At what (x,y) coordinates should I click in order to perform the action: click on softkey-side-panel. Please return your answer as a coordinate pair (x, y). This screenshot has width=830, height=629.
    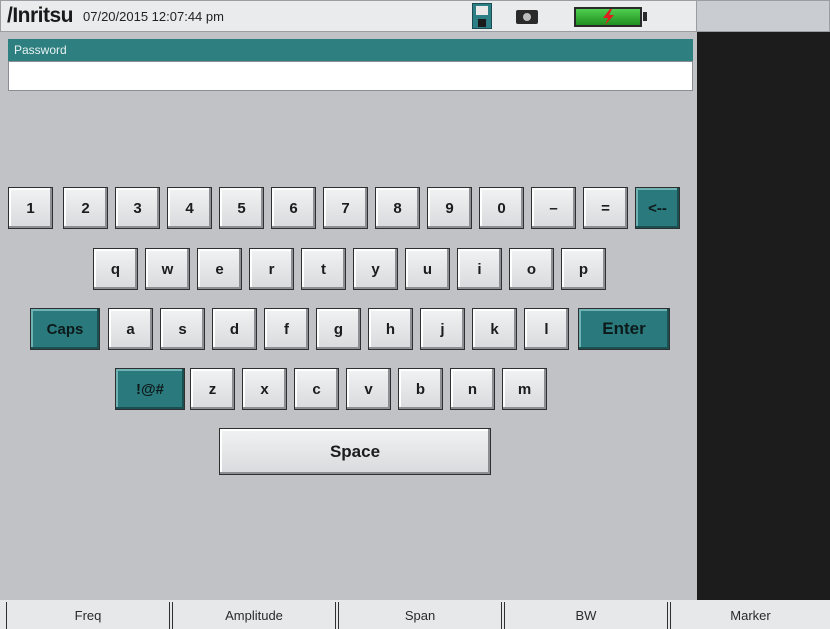
    Looking at the image, I should click on (763, 316).